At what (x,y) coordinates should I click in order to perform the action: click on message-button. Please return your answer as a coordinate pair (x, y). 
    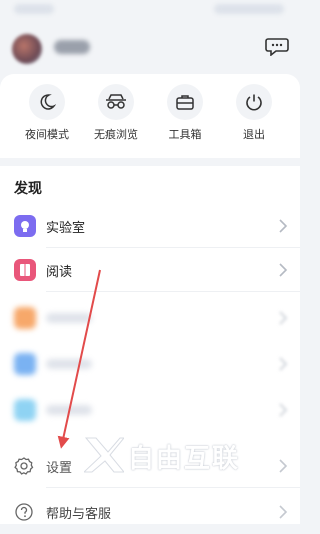
    Looking at the image, I should click on (277, 46).